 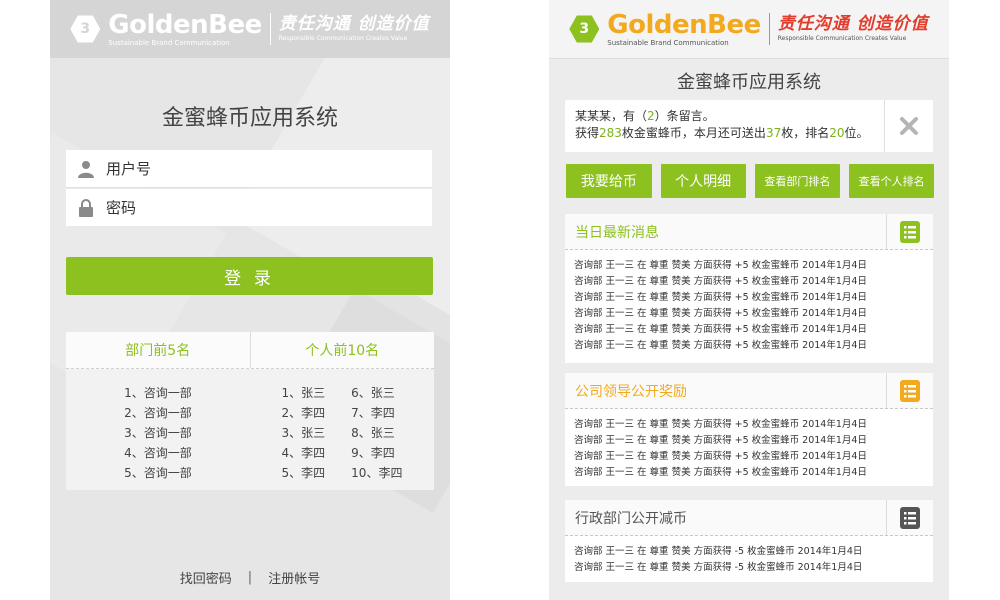 What do you see at coordinates (294, 577) in the screenshot?
I see `register-link: 注册帐号` at bounding box center [294, 577].